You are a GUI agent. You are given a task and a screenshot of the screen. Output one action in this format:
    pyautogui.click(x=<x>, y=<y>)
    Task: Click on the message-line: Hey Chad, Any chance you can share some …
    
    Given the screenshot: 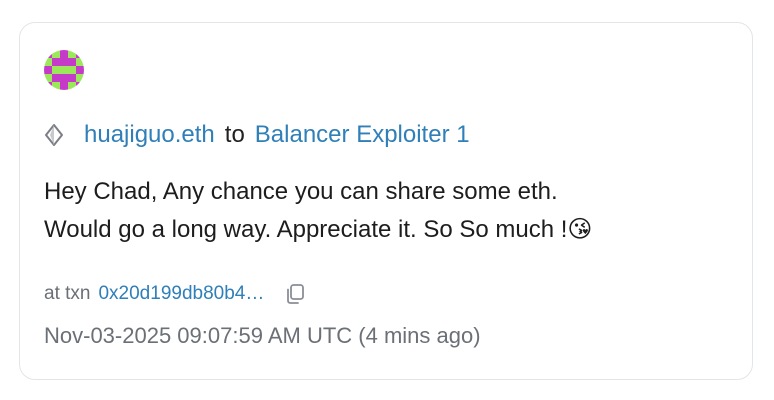 What is the action you would take?
    pyautogui.click(x=301, y=191)
    